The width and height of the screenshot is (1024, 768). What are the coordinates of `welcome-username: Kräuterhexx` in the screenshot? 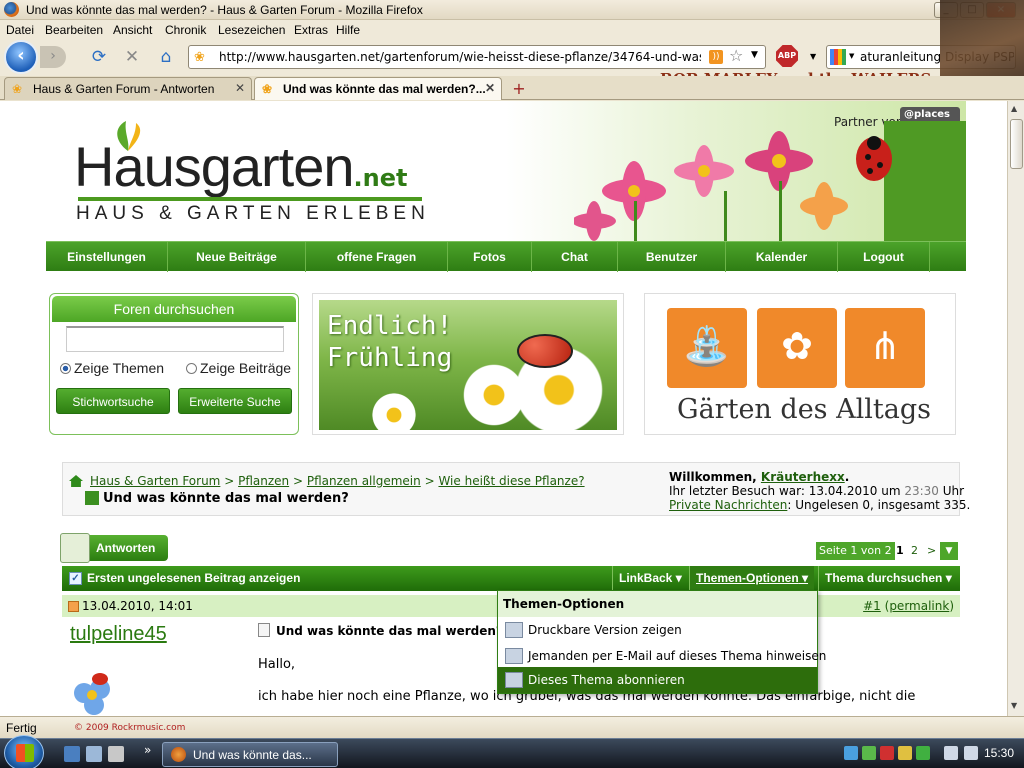 It's located at (803, 477).